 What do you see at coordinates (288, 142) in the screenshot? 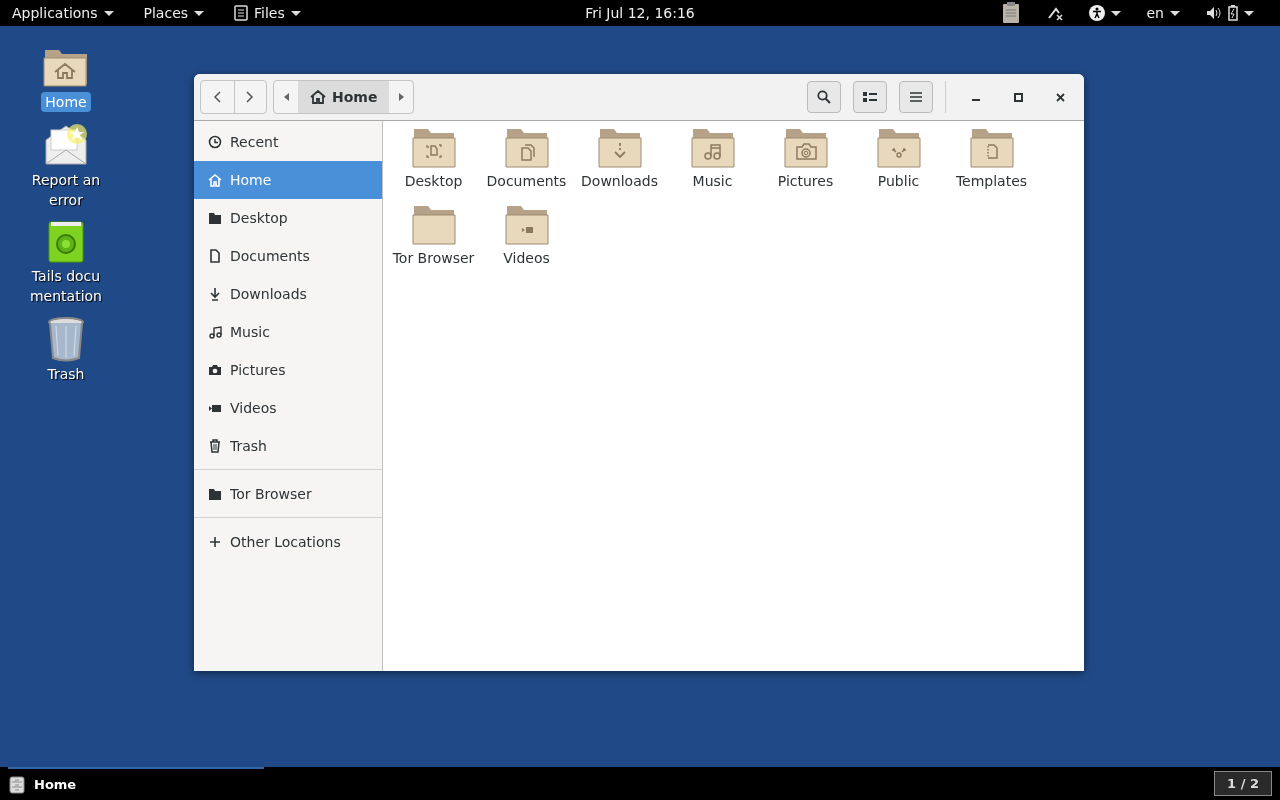
I see `sidebar-item: Recent` at bounding box center [288, 142].